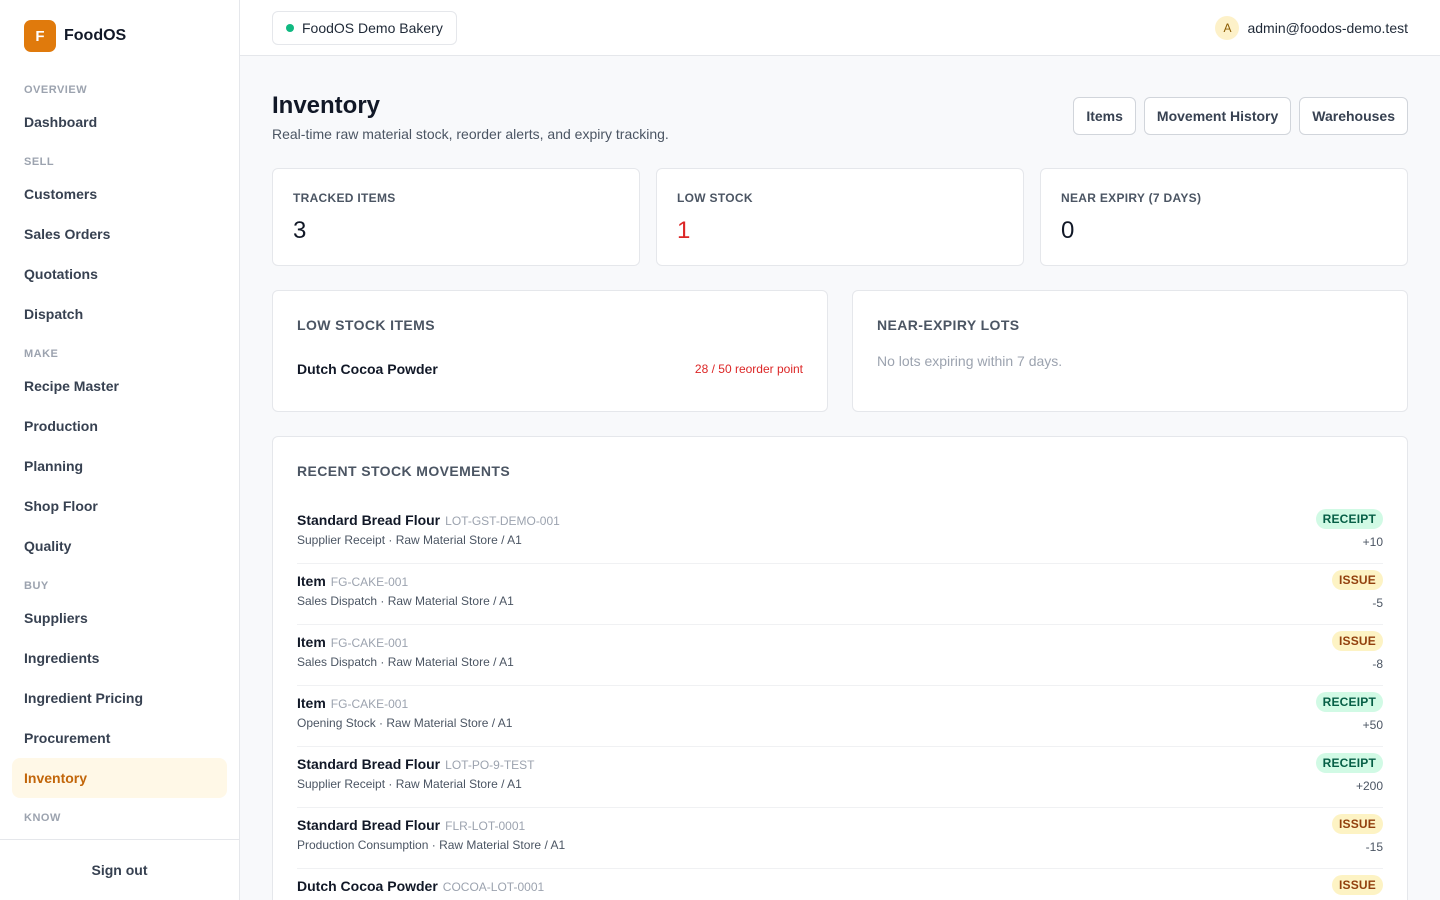 This screenshot has width=1440, height=900. I want to click on movement-lot-code: LOT-PO-9-TEST, so click(490, 765).